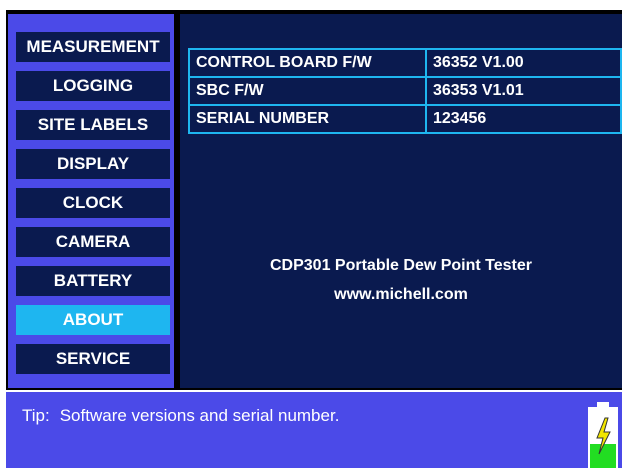 This screenshot has height=468, width=622. What do you see at coordinates (523, 63) in the screenshot?
I see `table-cell-value: 36352 V1.00` at bounding box center [523, 63].